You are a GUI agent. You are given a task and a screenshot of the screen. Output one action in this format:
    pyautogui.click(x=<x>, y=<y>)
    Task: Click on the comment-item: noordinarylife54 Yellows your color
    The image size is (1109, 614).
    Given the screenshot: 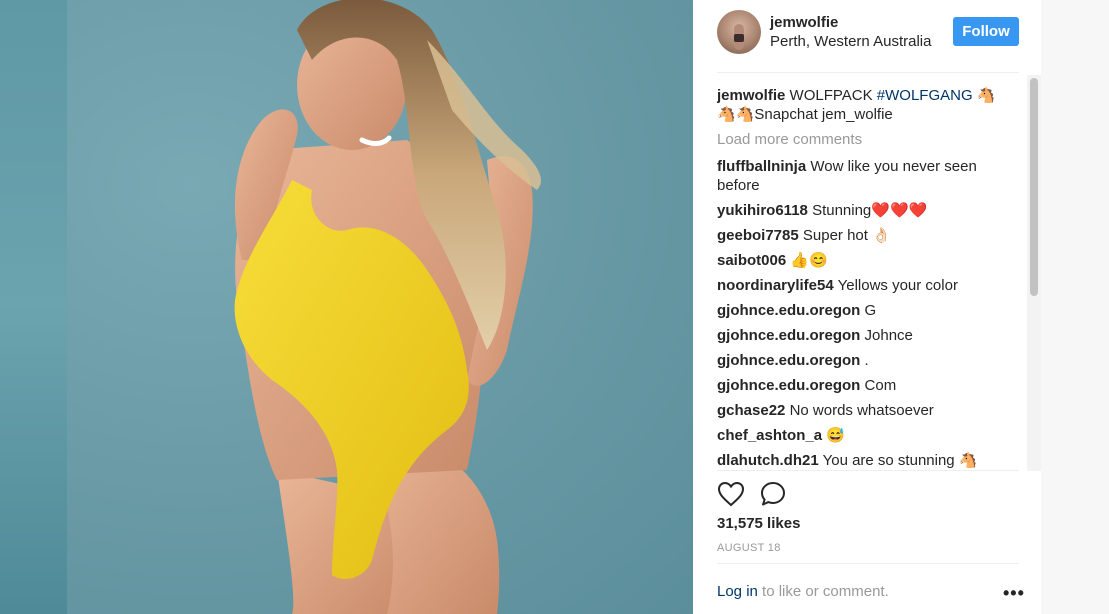 What is the action you would take?
    pyautogui.click(x=862, y=285)
    